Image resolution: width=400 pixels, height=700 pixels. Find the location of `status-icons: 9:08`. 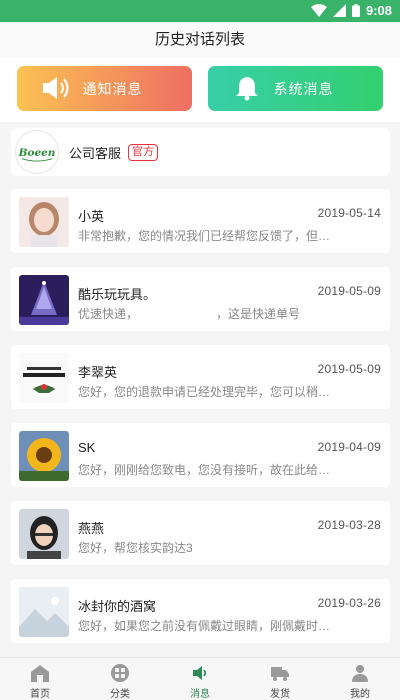

status-icons: 9:08 is located at coordinates (351, 10).